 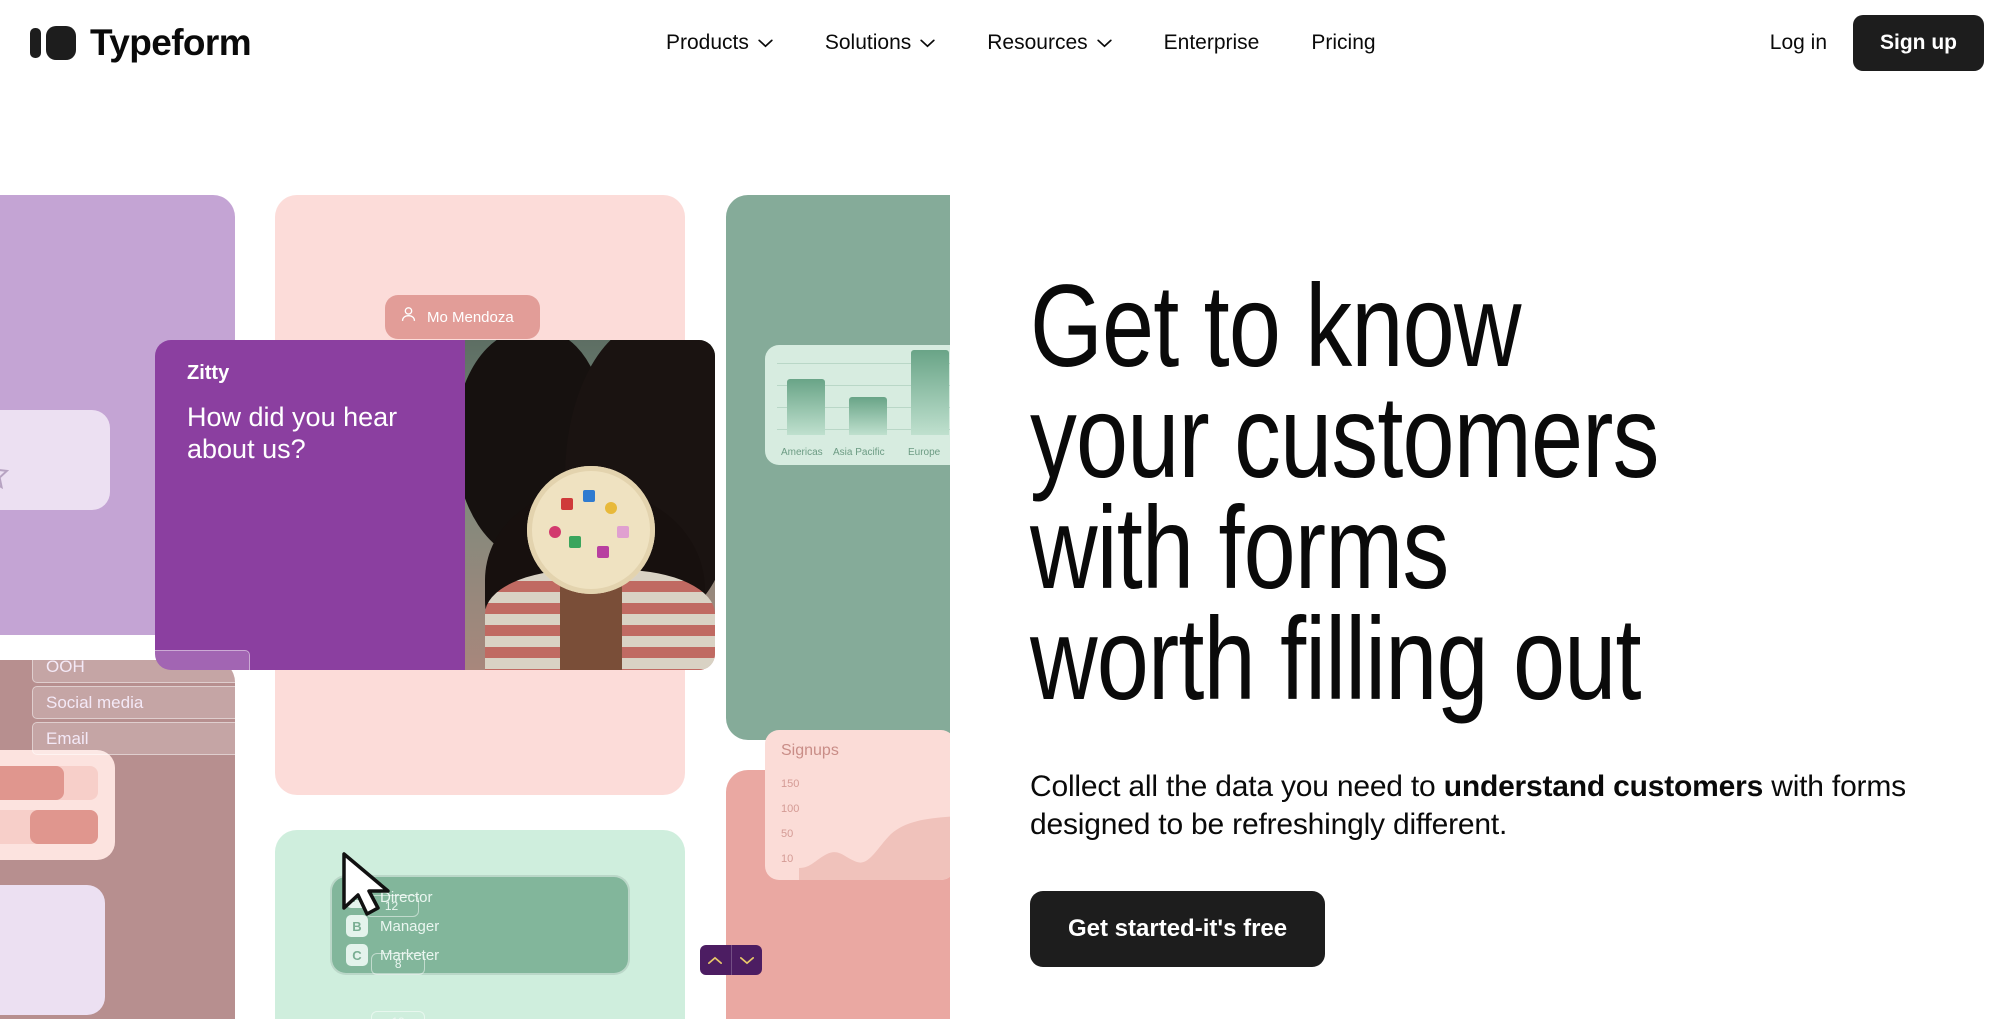 What do you see at coordinates (790, 809) in the screenshot?
I see `signups-ytick: 100` at bounding box center [790, 809].